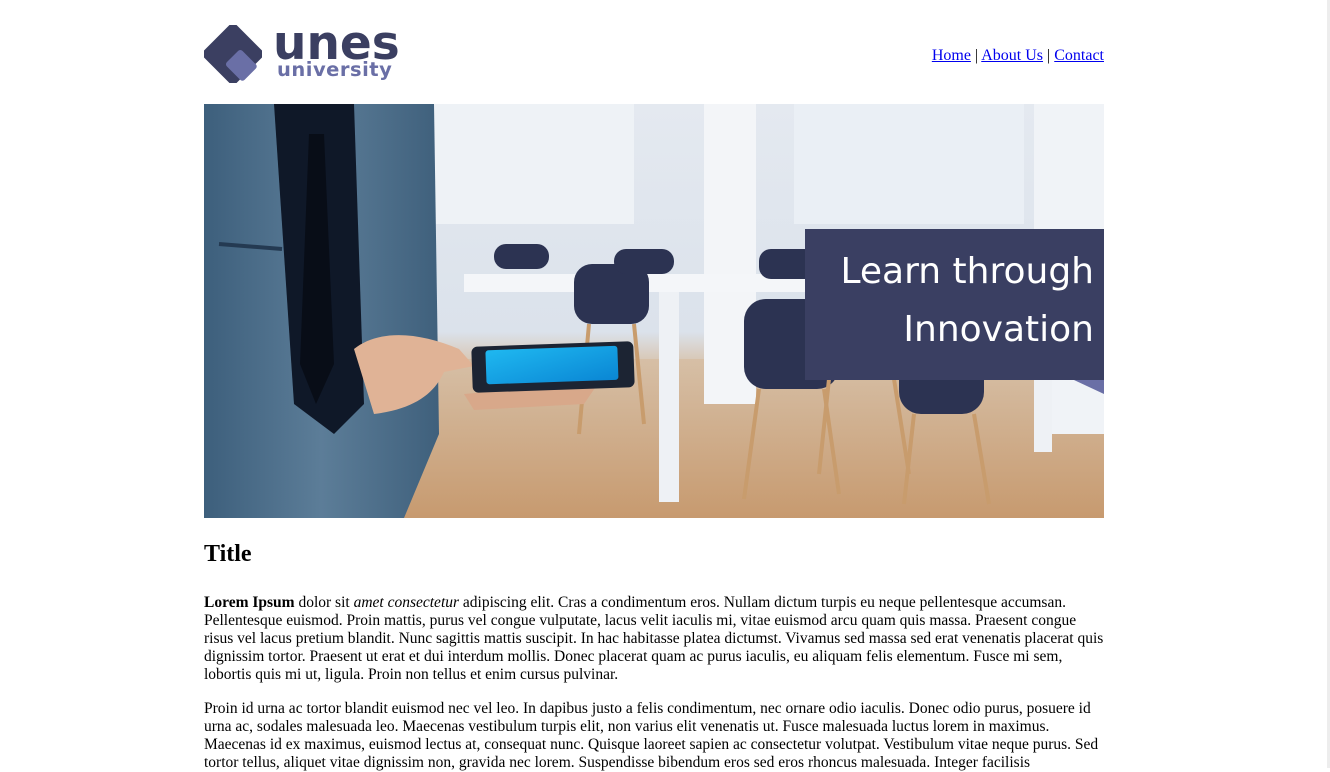  I want to click on main-nav: Home | About Us | Contact, so click(1018, 56).